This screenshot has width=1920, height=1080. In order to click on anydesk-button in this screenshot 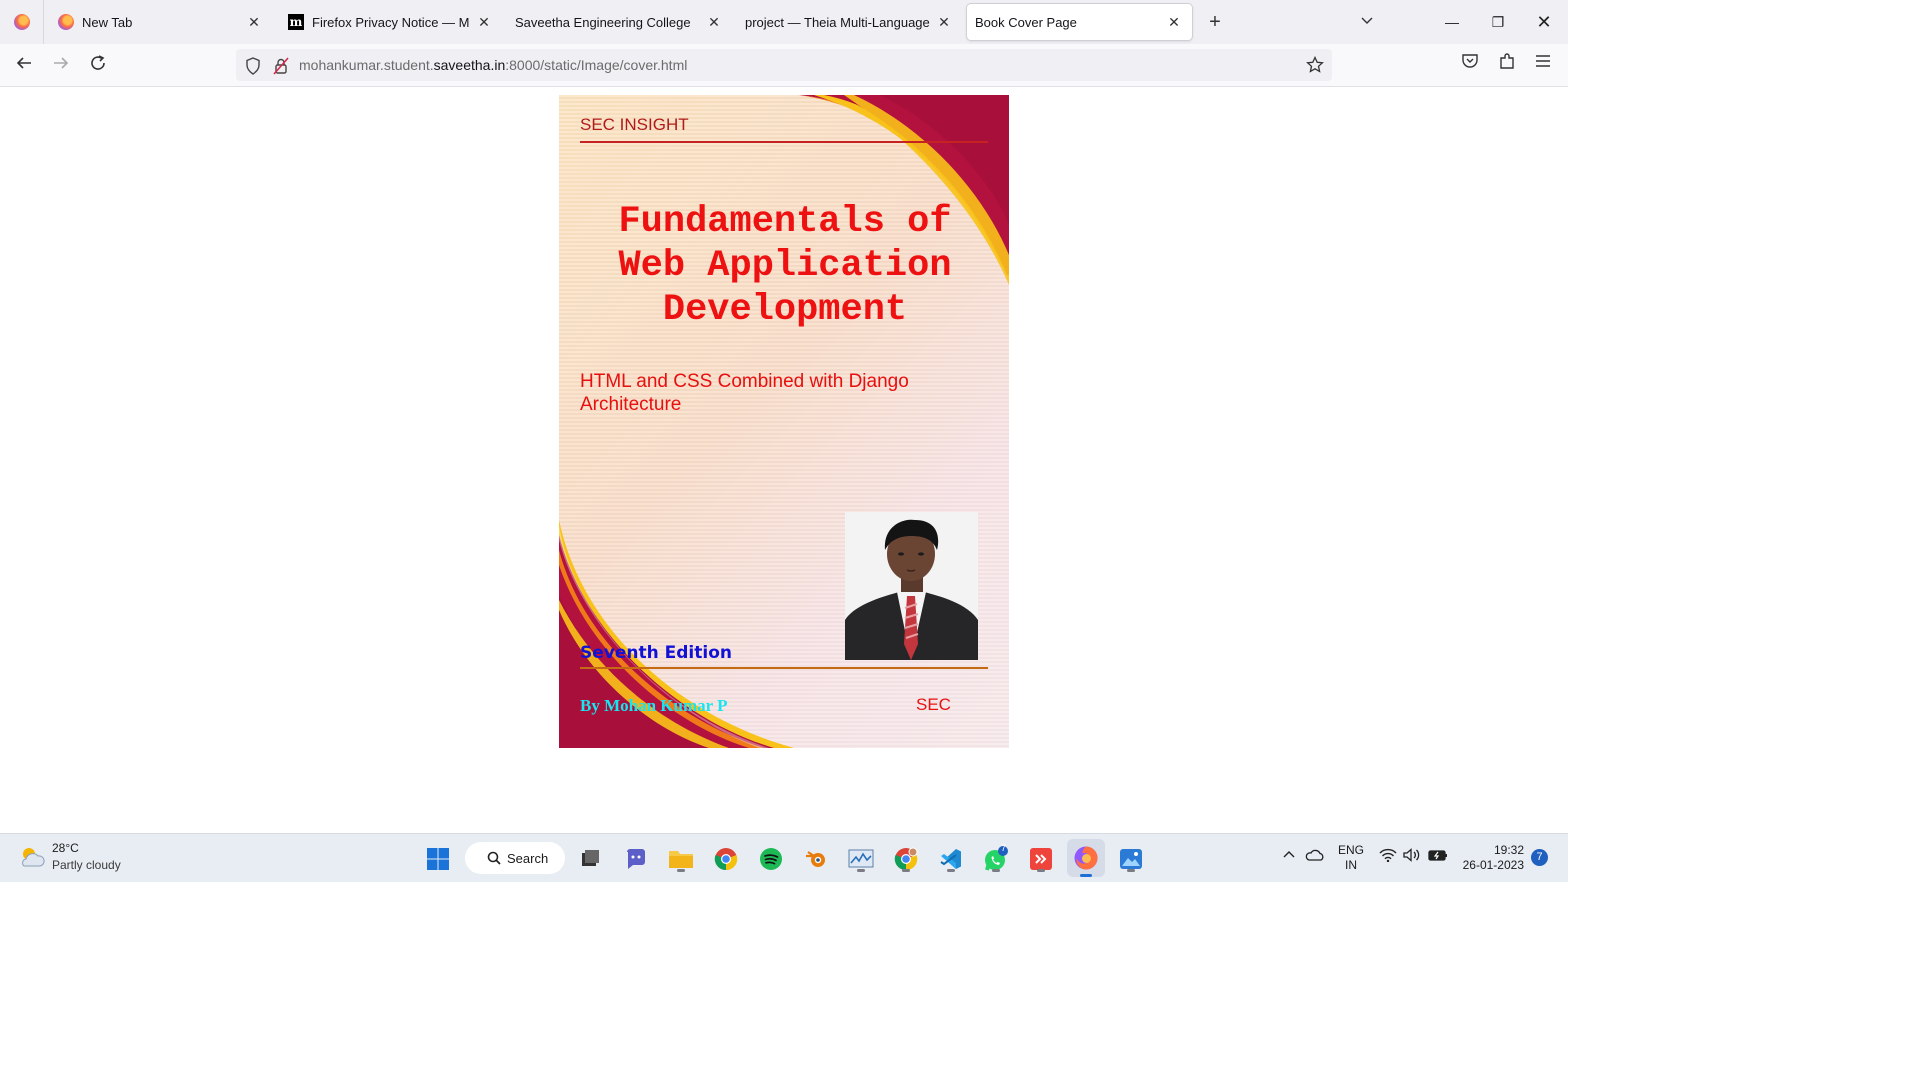, I will do `click(1041, 859)`.